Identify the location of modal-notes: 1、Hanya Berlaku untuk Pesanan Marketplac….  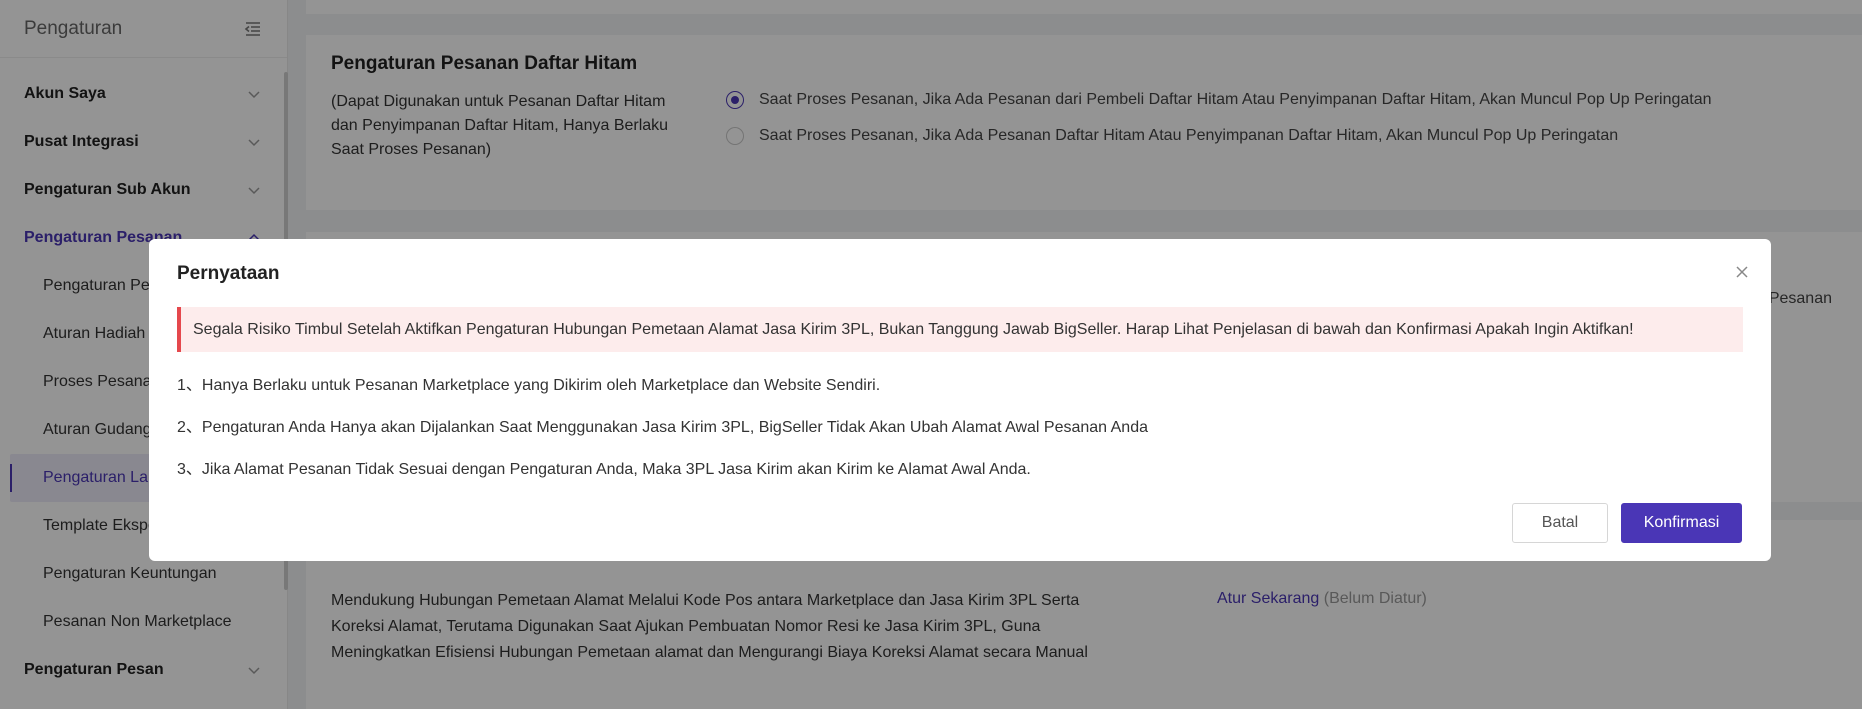
(662, 428).